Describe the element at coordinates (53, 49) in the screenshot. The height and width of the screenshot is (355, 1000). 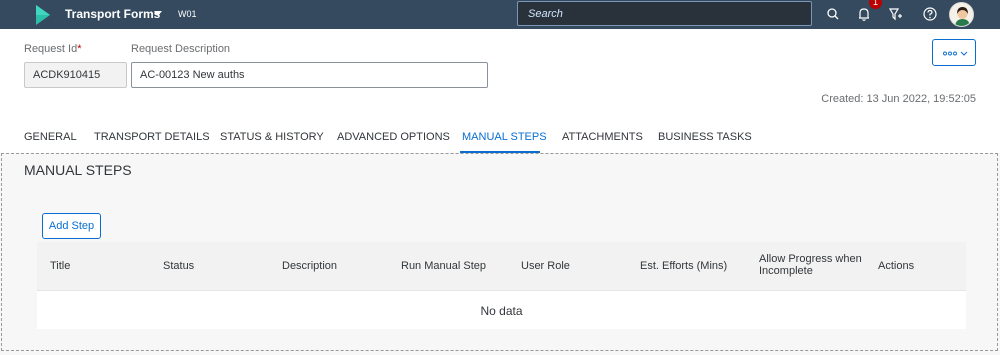
I see `request-id-label: Request Id*` at that location.